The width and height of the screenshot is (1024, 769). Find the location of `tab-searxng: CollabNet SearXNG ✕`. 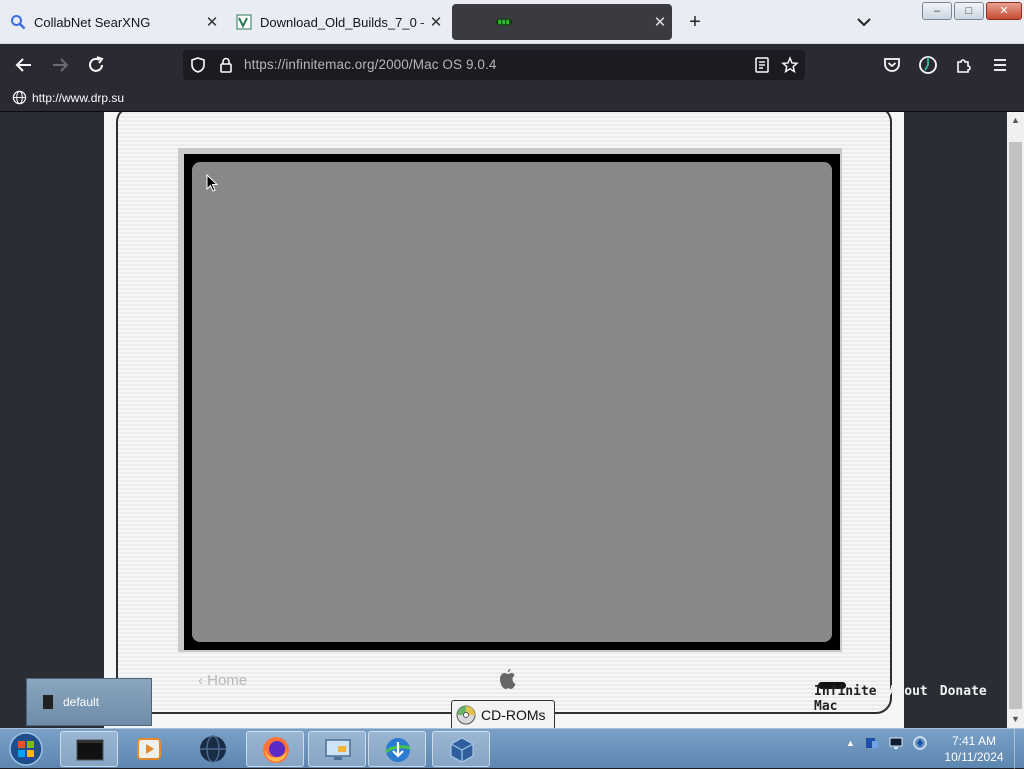

tab-searxng: CollabNet SearXNG ✕ is located at coordinates (112, 22).